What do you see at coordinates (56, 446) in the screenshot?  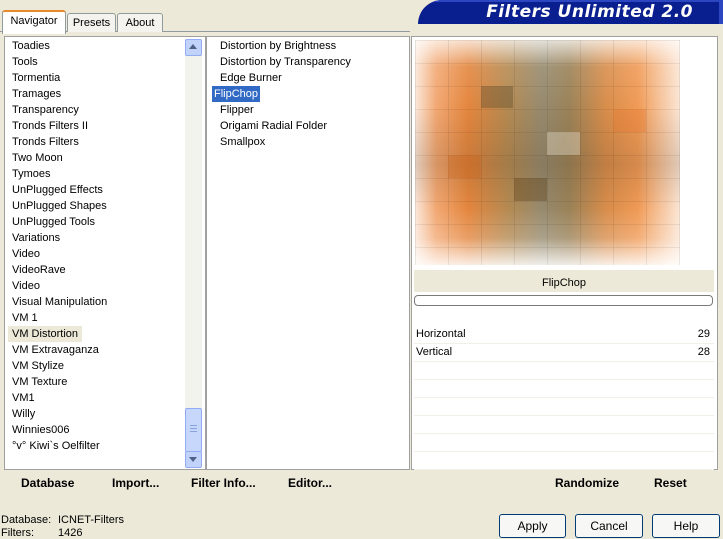 I see `list-item: °v° Kiwi`s Oelfilter` at bounding box center [56, 446].